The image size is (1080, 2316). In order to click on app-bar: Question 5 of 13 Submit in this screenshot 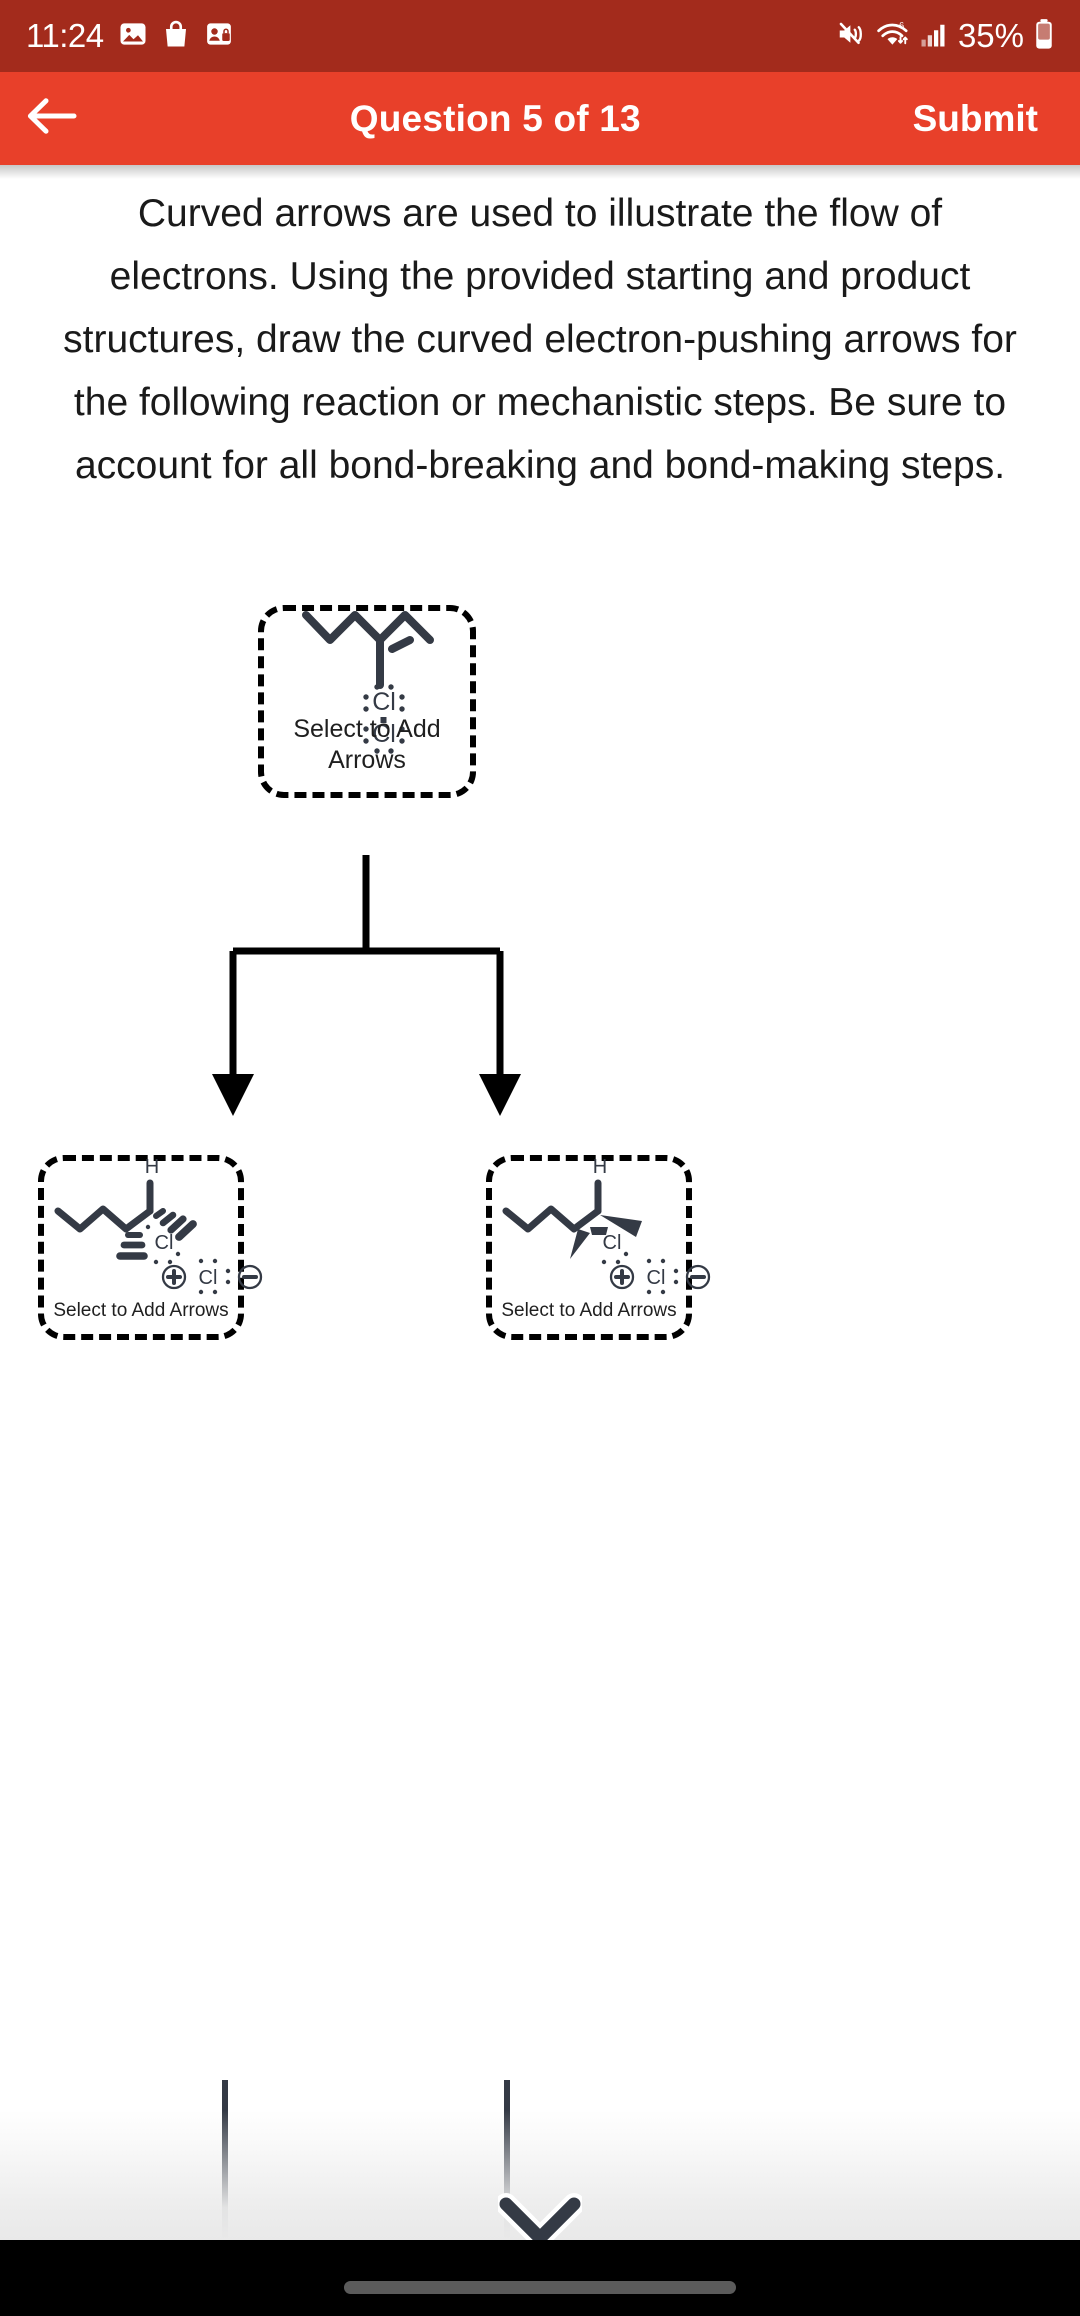, I will do `click(540, 118)`.